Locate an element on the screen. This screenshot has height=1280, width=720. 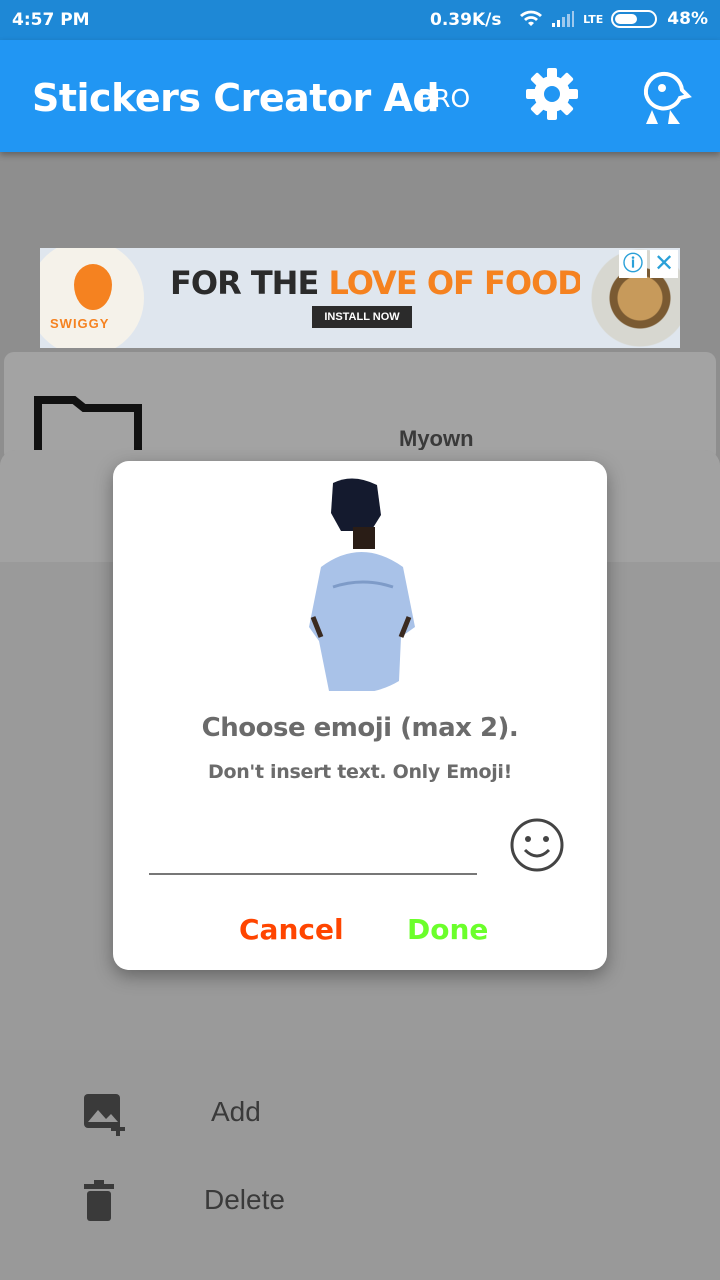
status-icons: LTE 48% is located at coordinates (613, 19).